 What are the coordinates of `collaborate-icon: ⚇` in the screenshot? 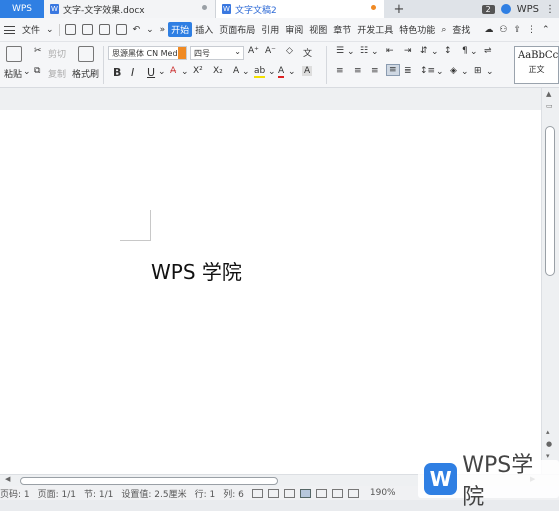 It's located at (503, 30).